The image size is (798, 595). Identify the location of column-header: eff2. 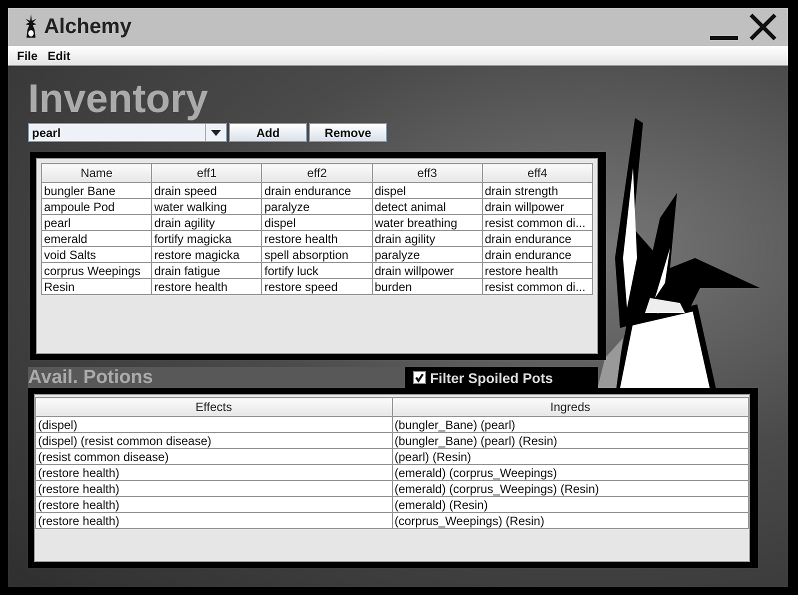
(317, 173).